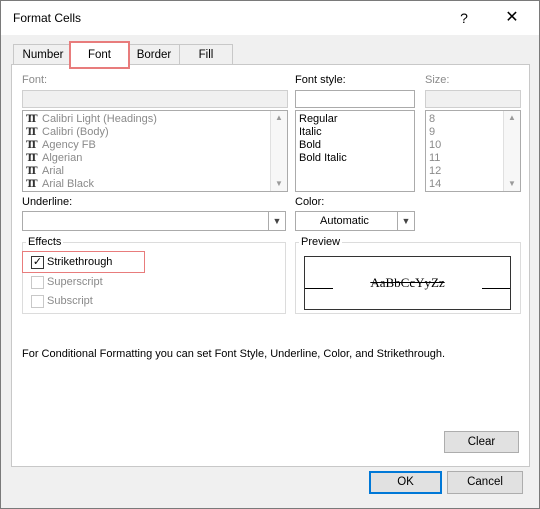  I want to click on underline-label: Underline:, so click(47, 202).